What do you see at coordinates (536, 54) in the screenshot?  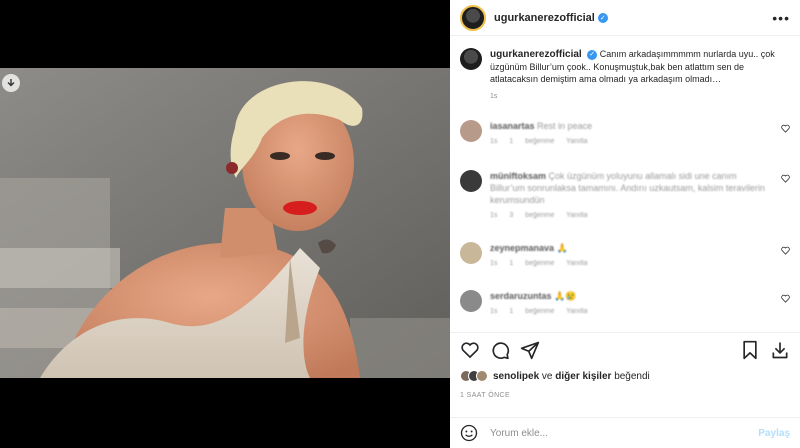 I see `caption-username: ugurkanerezofficial` at bounding box center [536, 54].